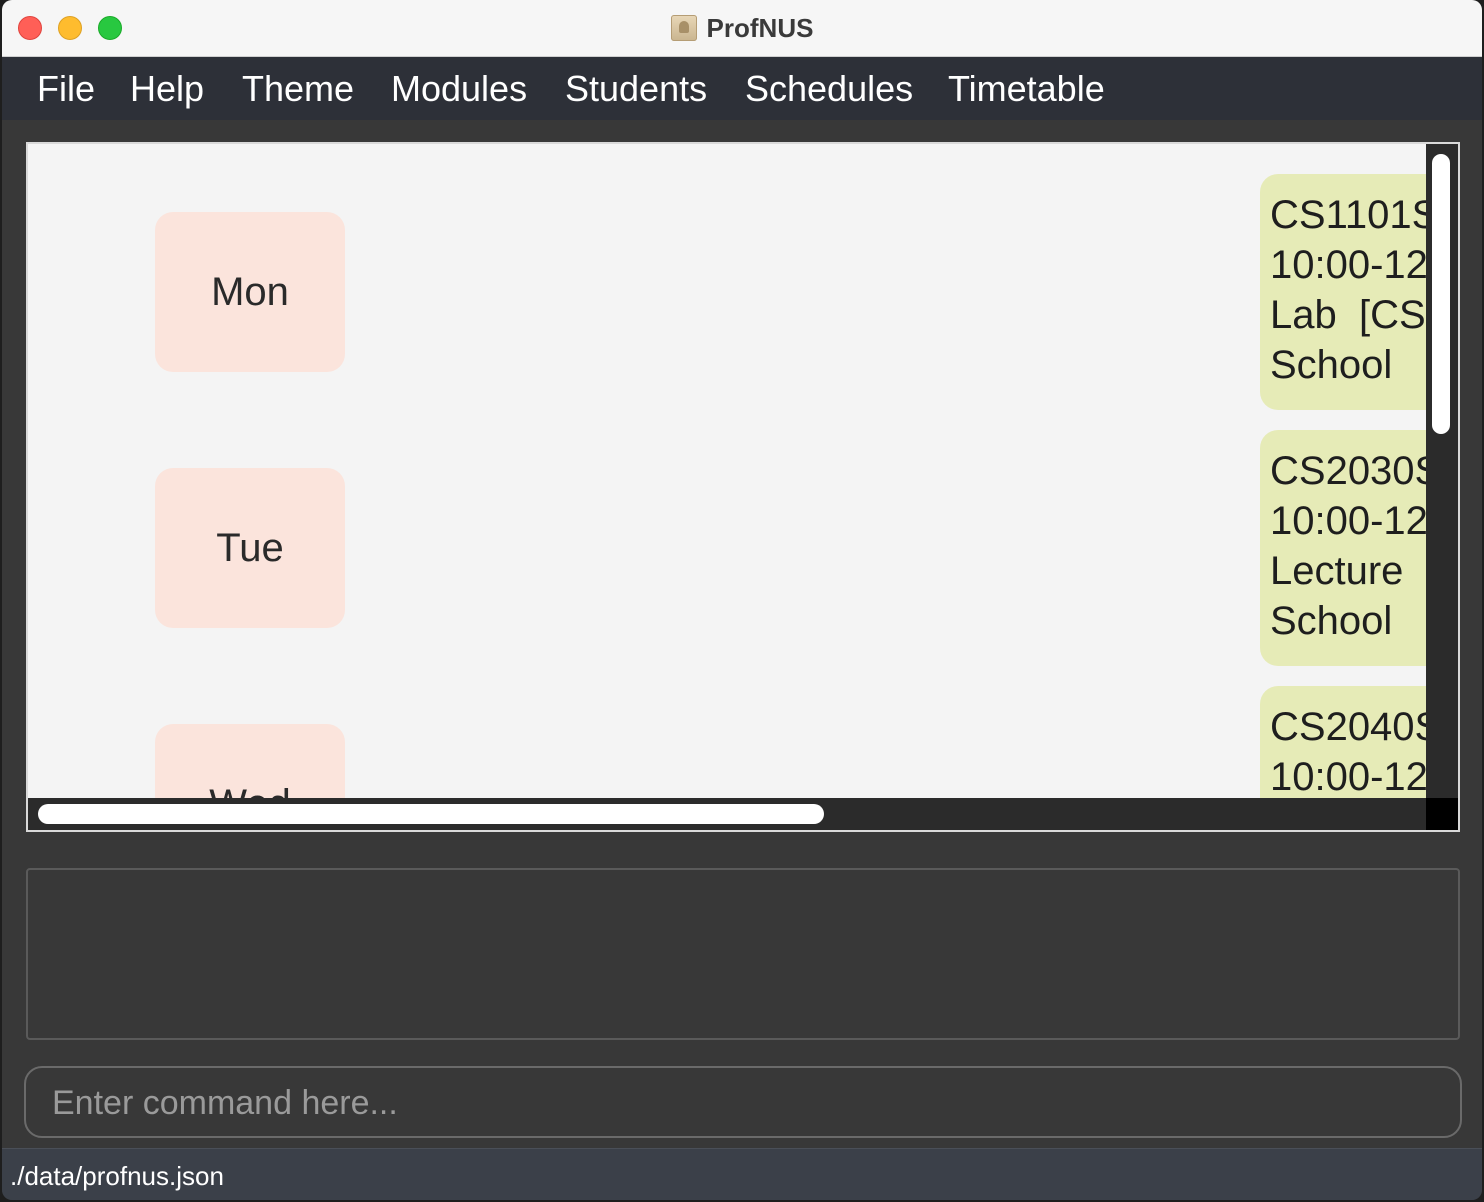  I want to click on menu-modules: Modules, so click(459, 88).